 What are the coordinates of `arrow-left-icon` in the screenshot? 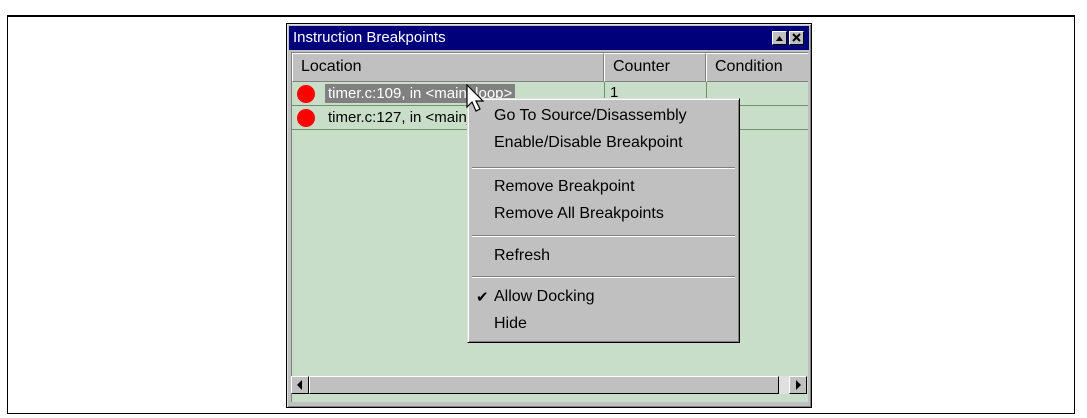 It's located at (299, 385).